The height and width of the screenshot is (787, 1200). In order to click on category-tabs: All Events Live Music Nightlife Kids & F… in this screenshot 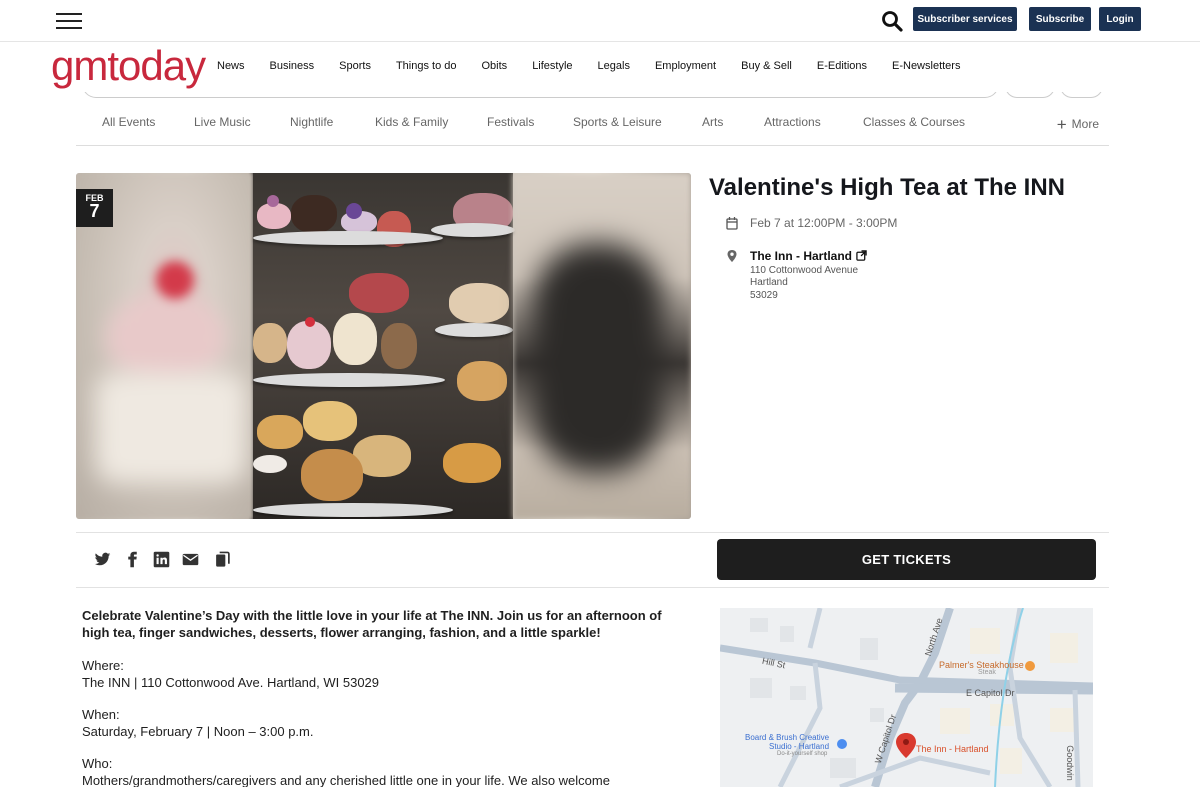, I will do `click(592, 127)`.